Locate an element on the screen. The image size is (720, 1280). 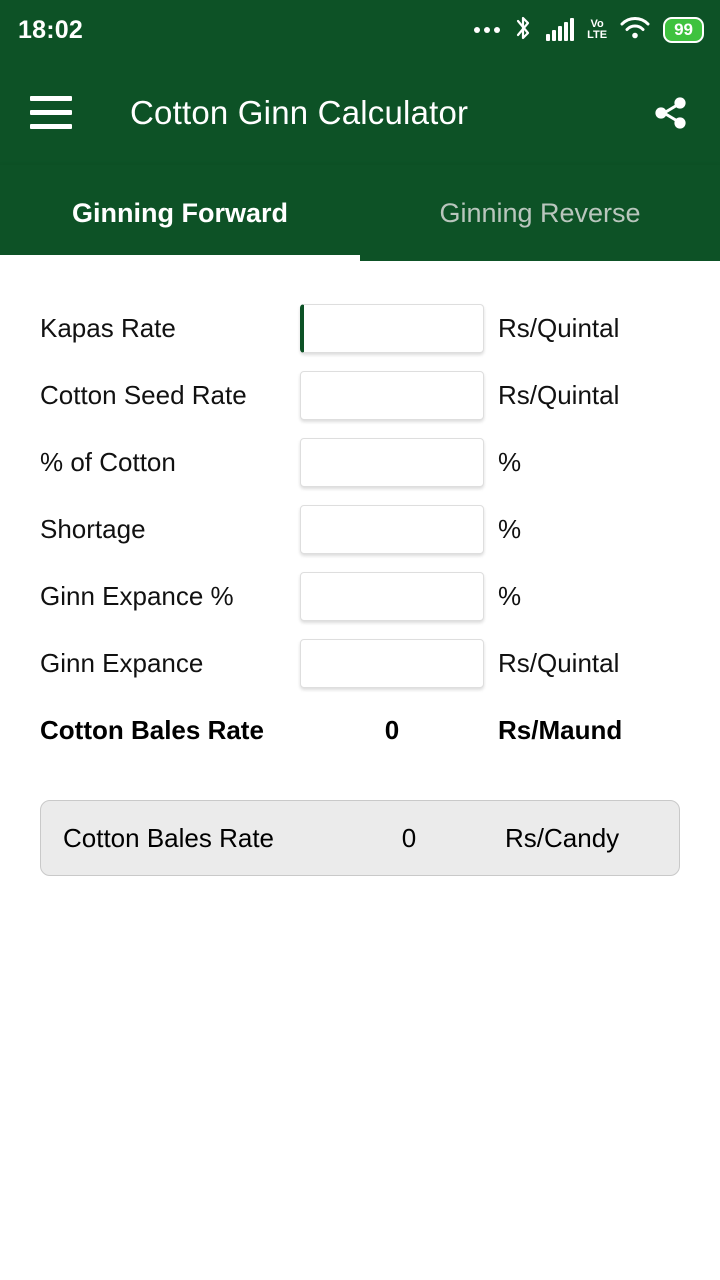
more-dots-icon is located at coordinates (487, 30).